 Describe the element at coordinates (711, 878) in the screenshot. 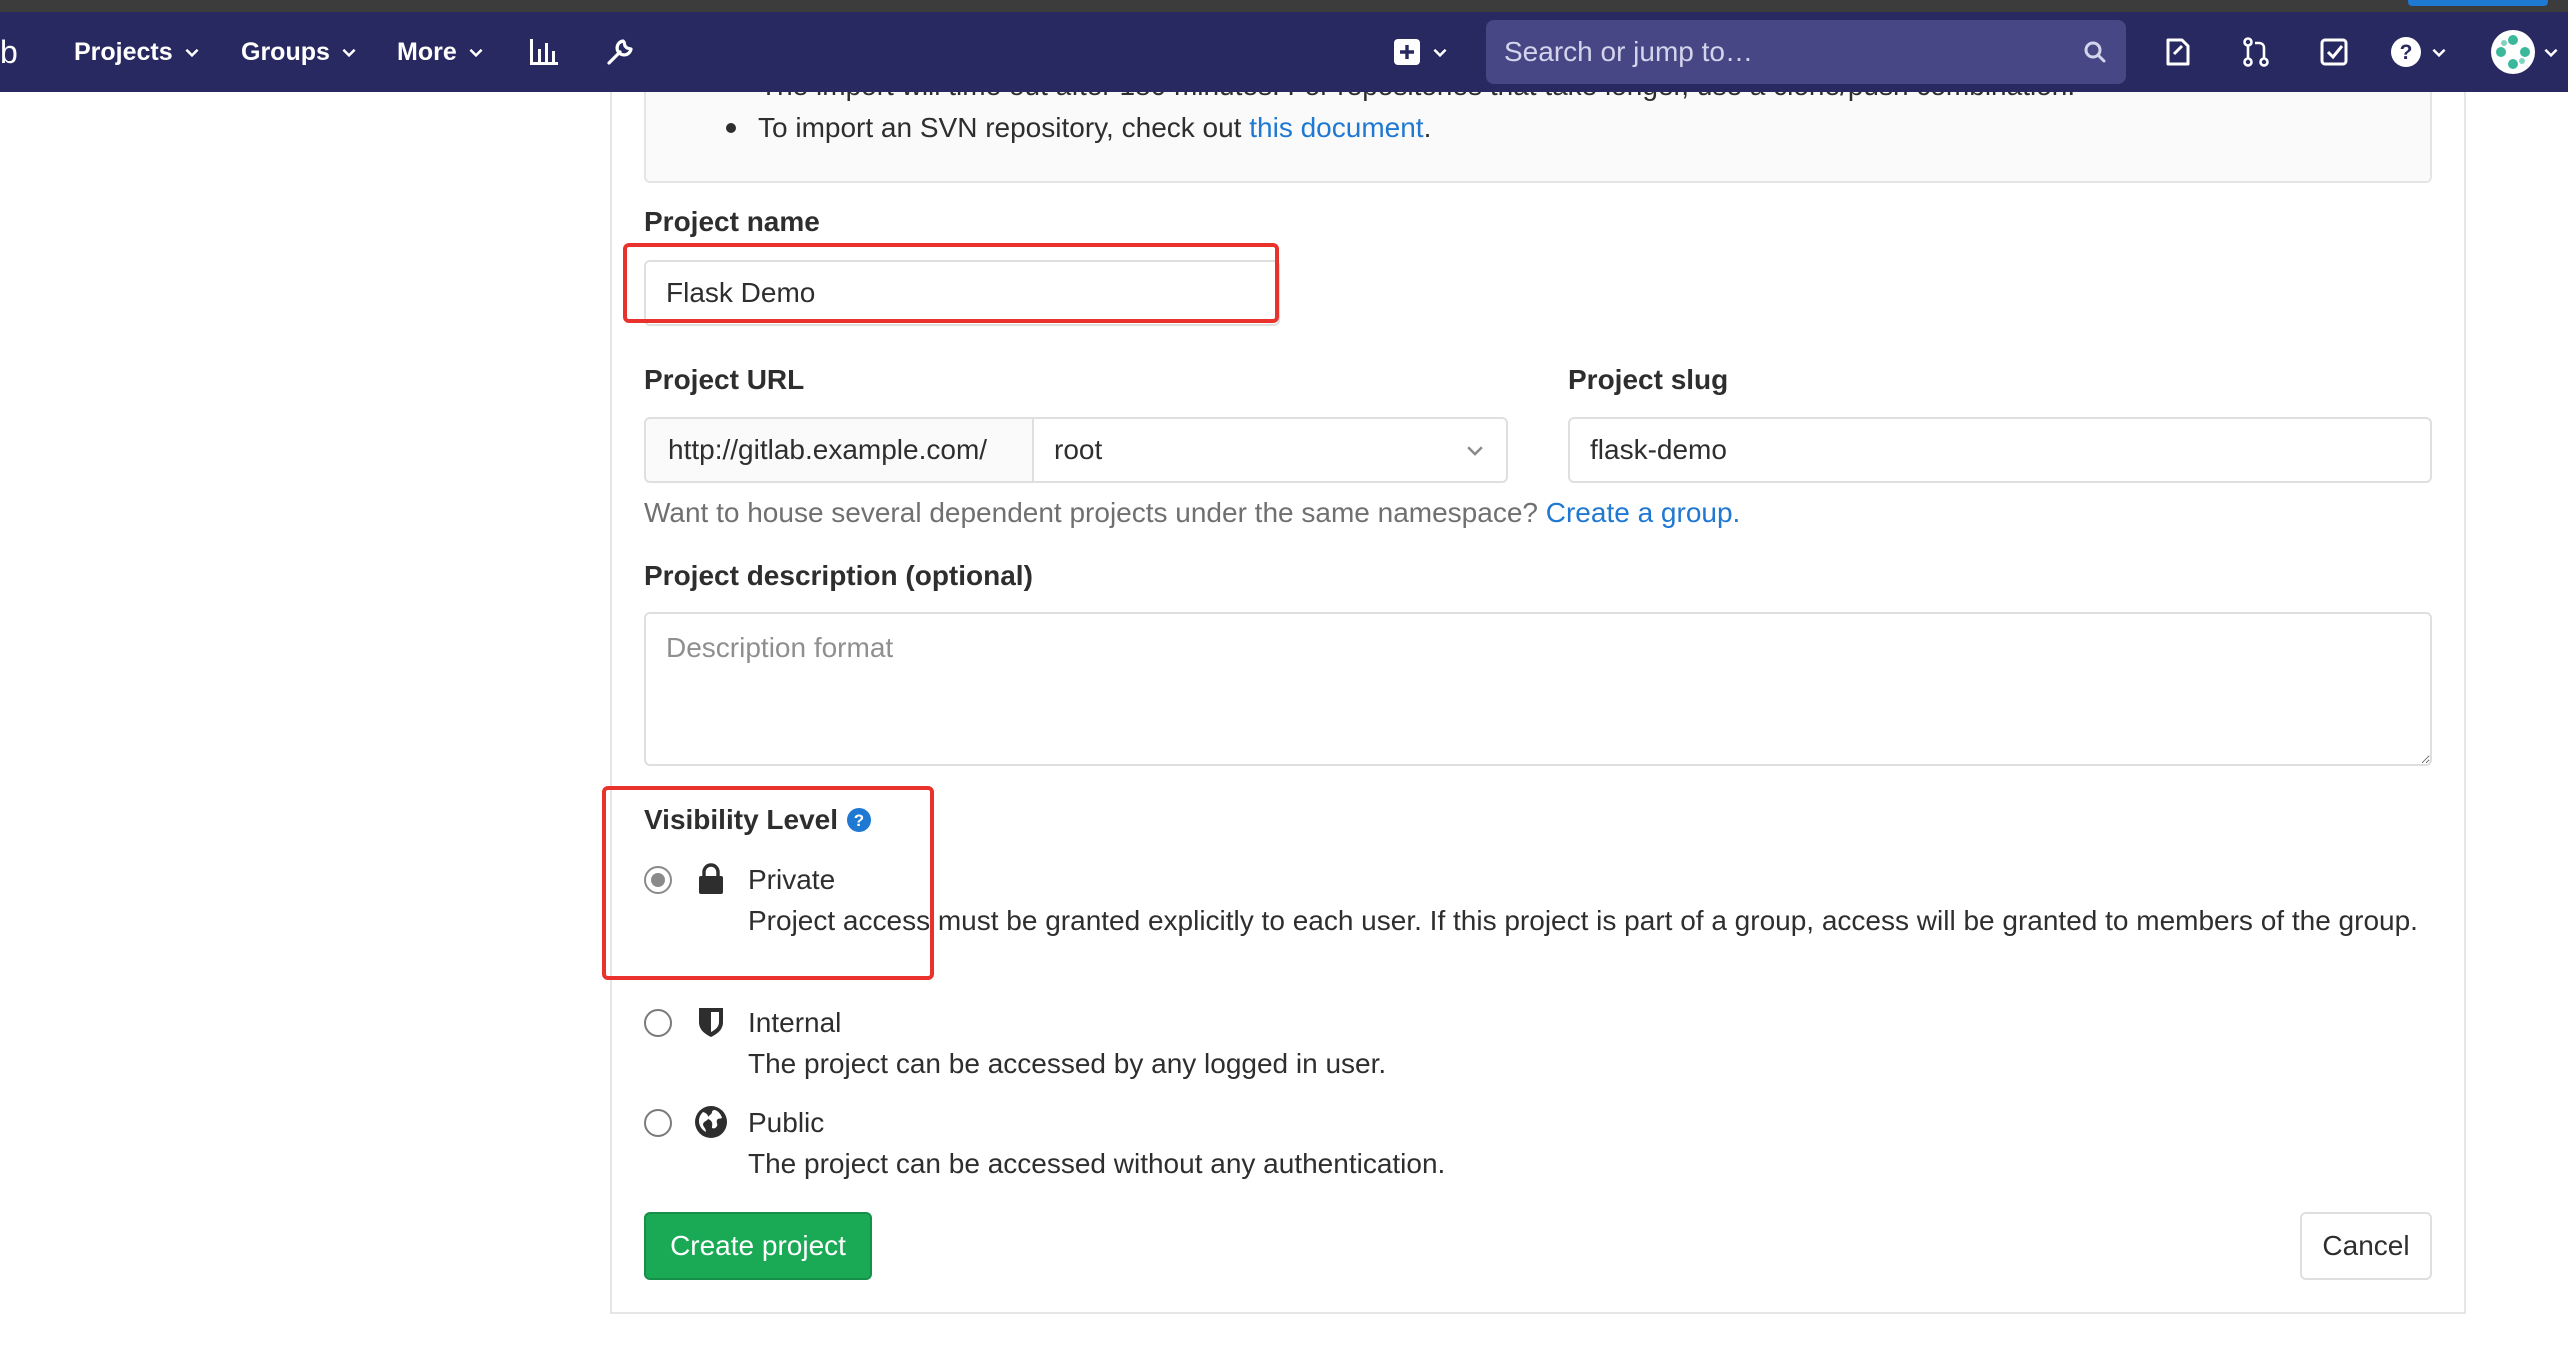

I see `lock-icon` at that location.